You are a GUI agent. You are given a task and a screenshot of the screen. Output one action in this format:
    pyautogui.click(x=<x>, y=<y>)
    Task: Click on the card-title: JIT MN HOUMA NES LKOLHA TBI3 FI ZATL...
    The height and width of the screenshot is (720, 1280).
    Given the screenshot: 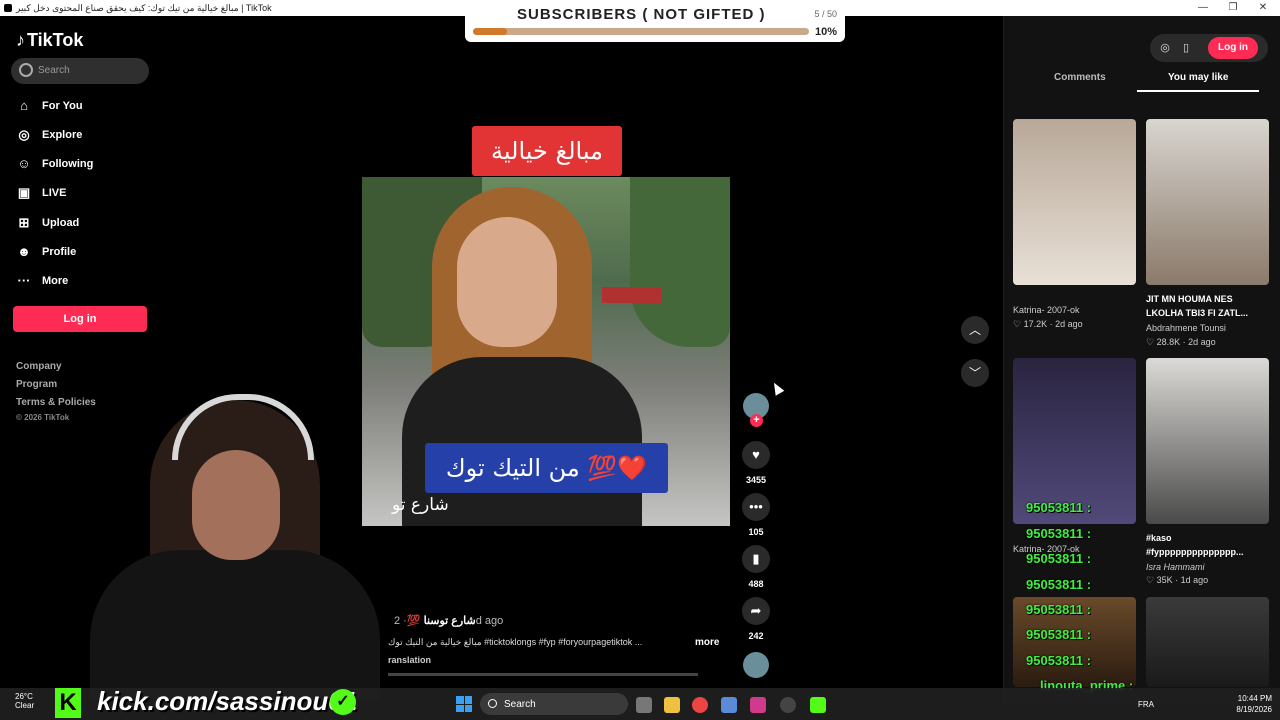 What is the action you would take?
    pyautogui.click(x=1208, y=306)
    